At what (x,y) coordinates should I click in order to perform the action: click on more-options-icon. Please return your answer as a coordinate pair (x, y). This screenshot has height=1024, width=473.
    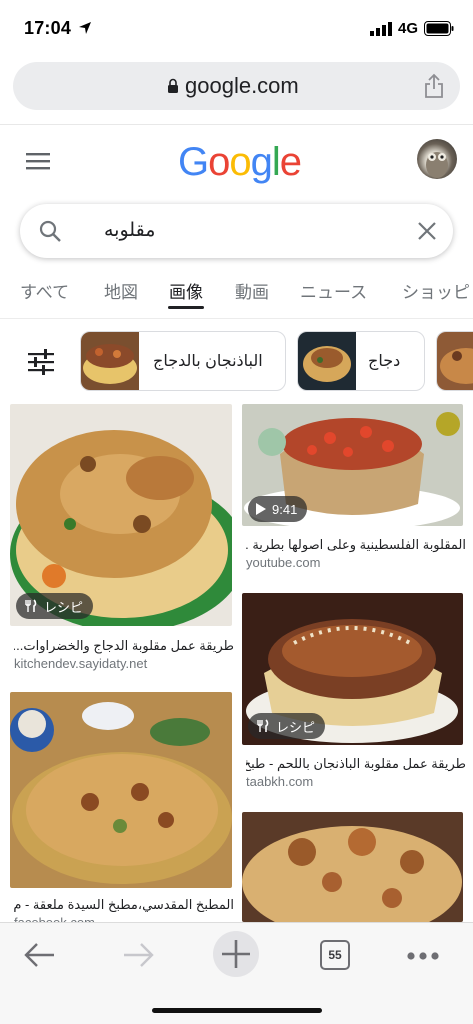
    Looking at the image, I should click on (423, 956).